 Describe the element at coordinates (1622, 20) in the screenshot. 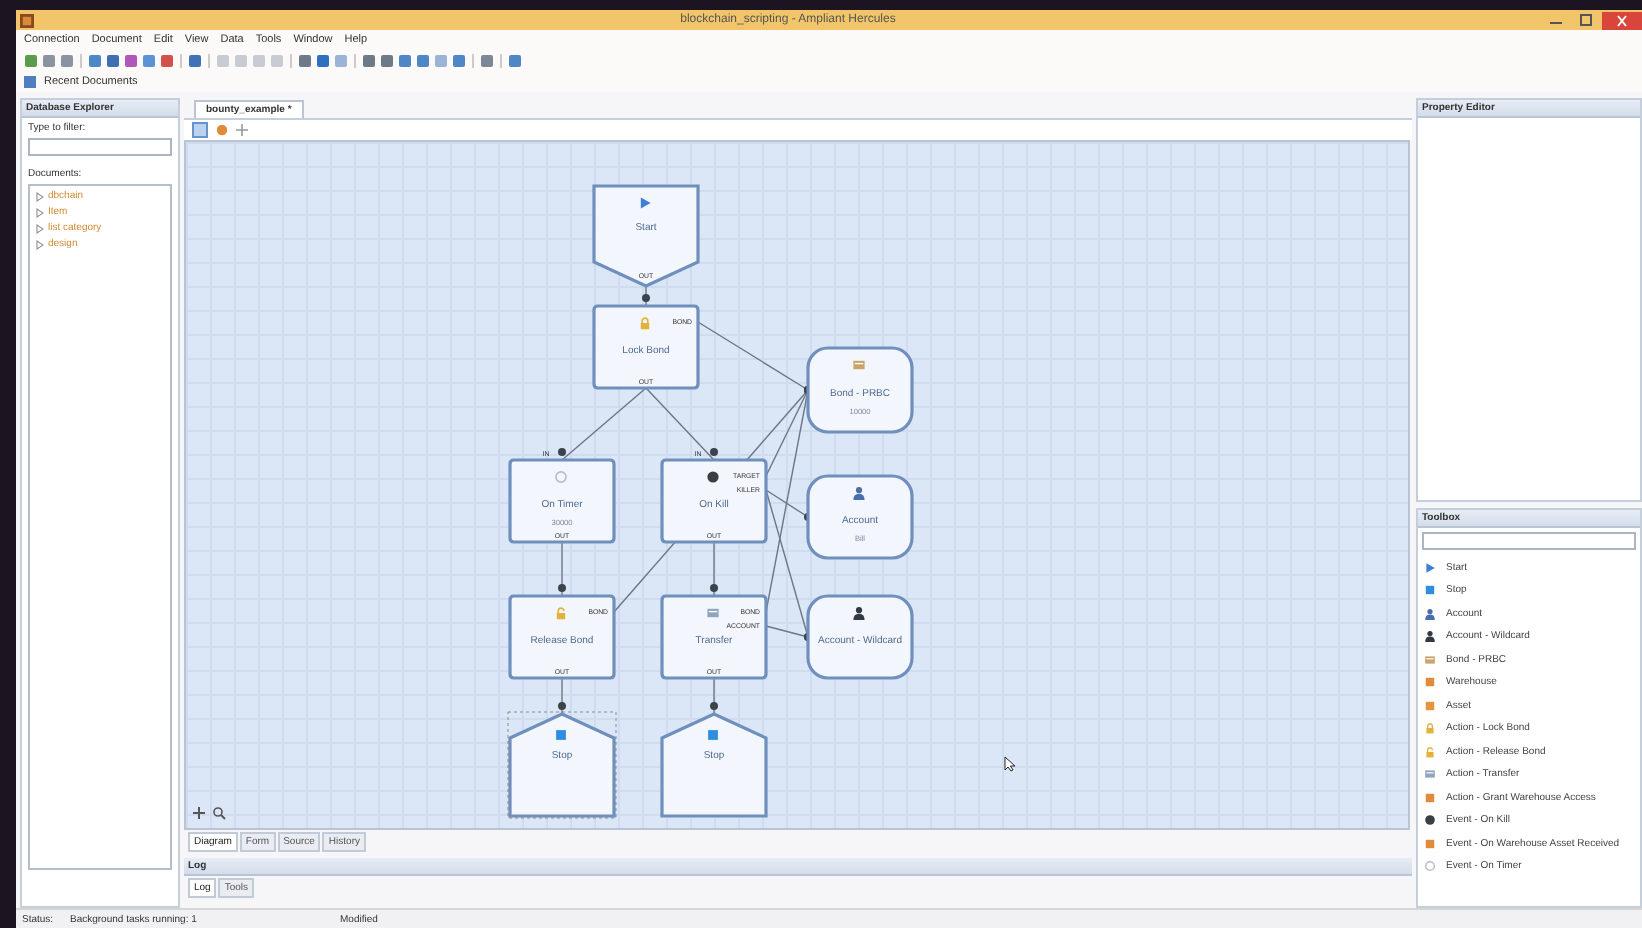

I see `close-icon` at that location.